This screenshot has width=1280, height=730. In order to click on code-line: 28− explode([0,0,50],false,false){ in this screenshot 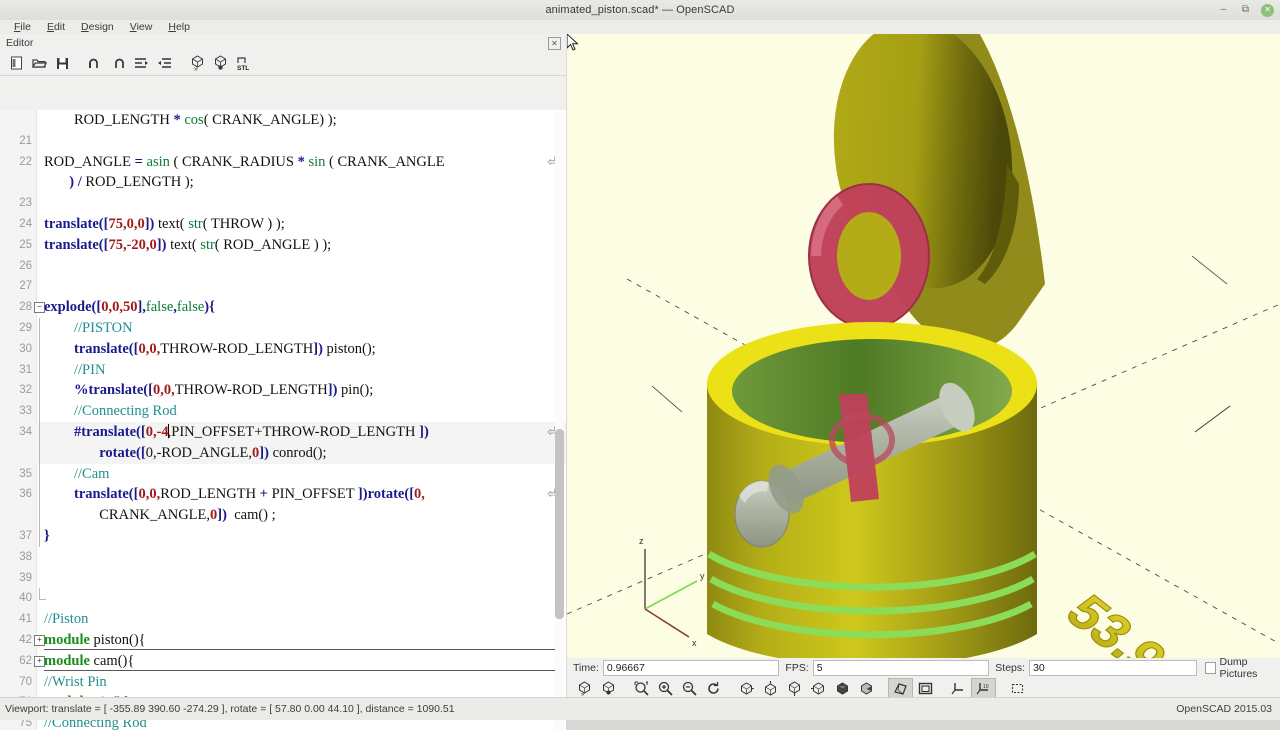, I will do `click(283, 307)`.